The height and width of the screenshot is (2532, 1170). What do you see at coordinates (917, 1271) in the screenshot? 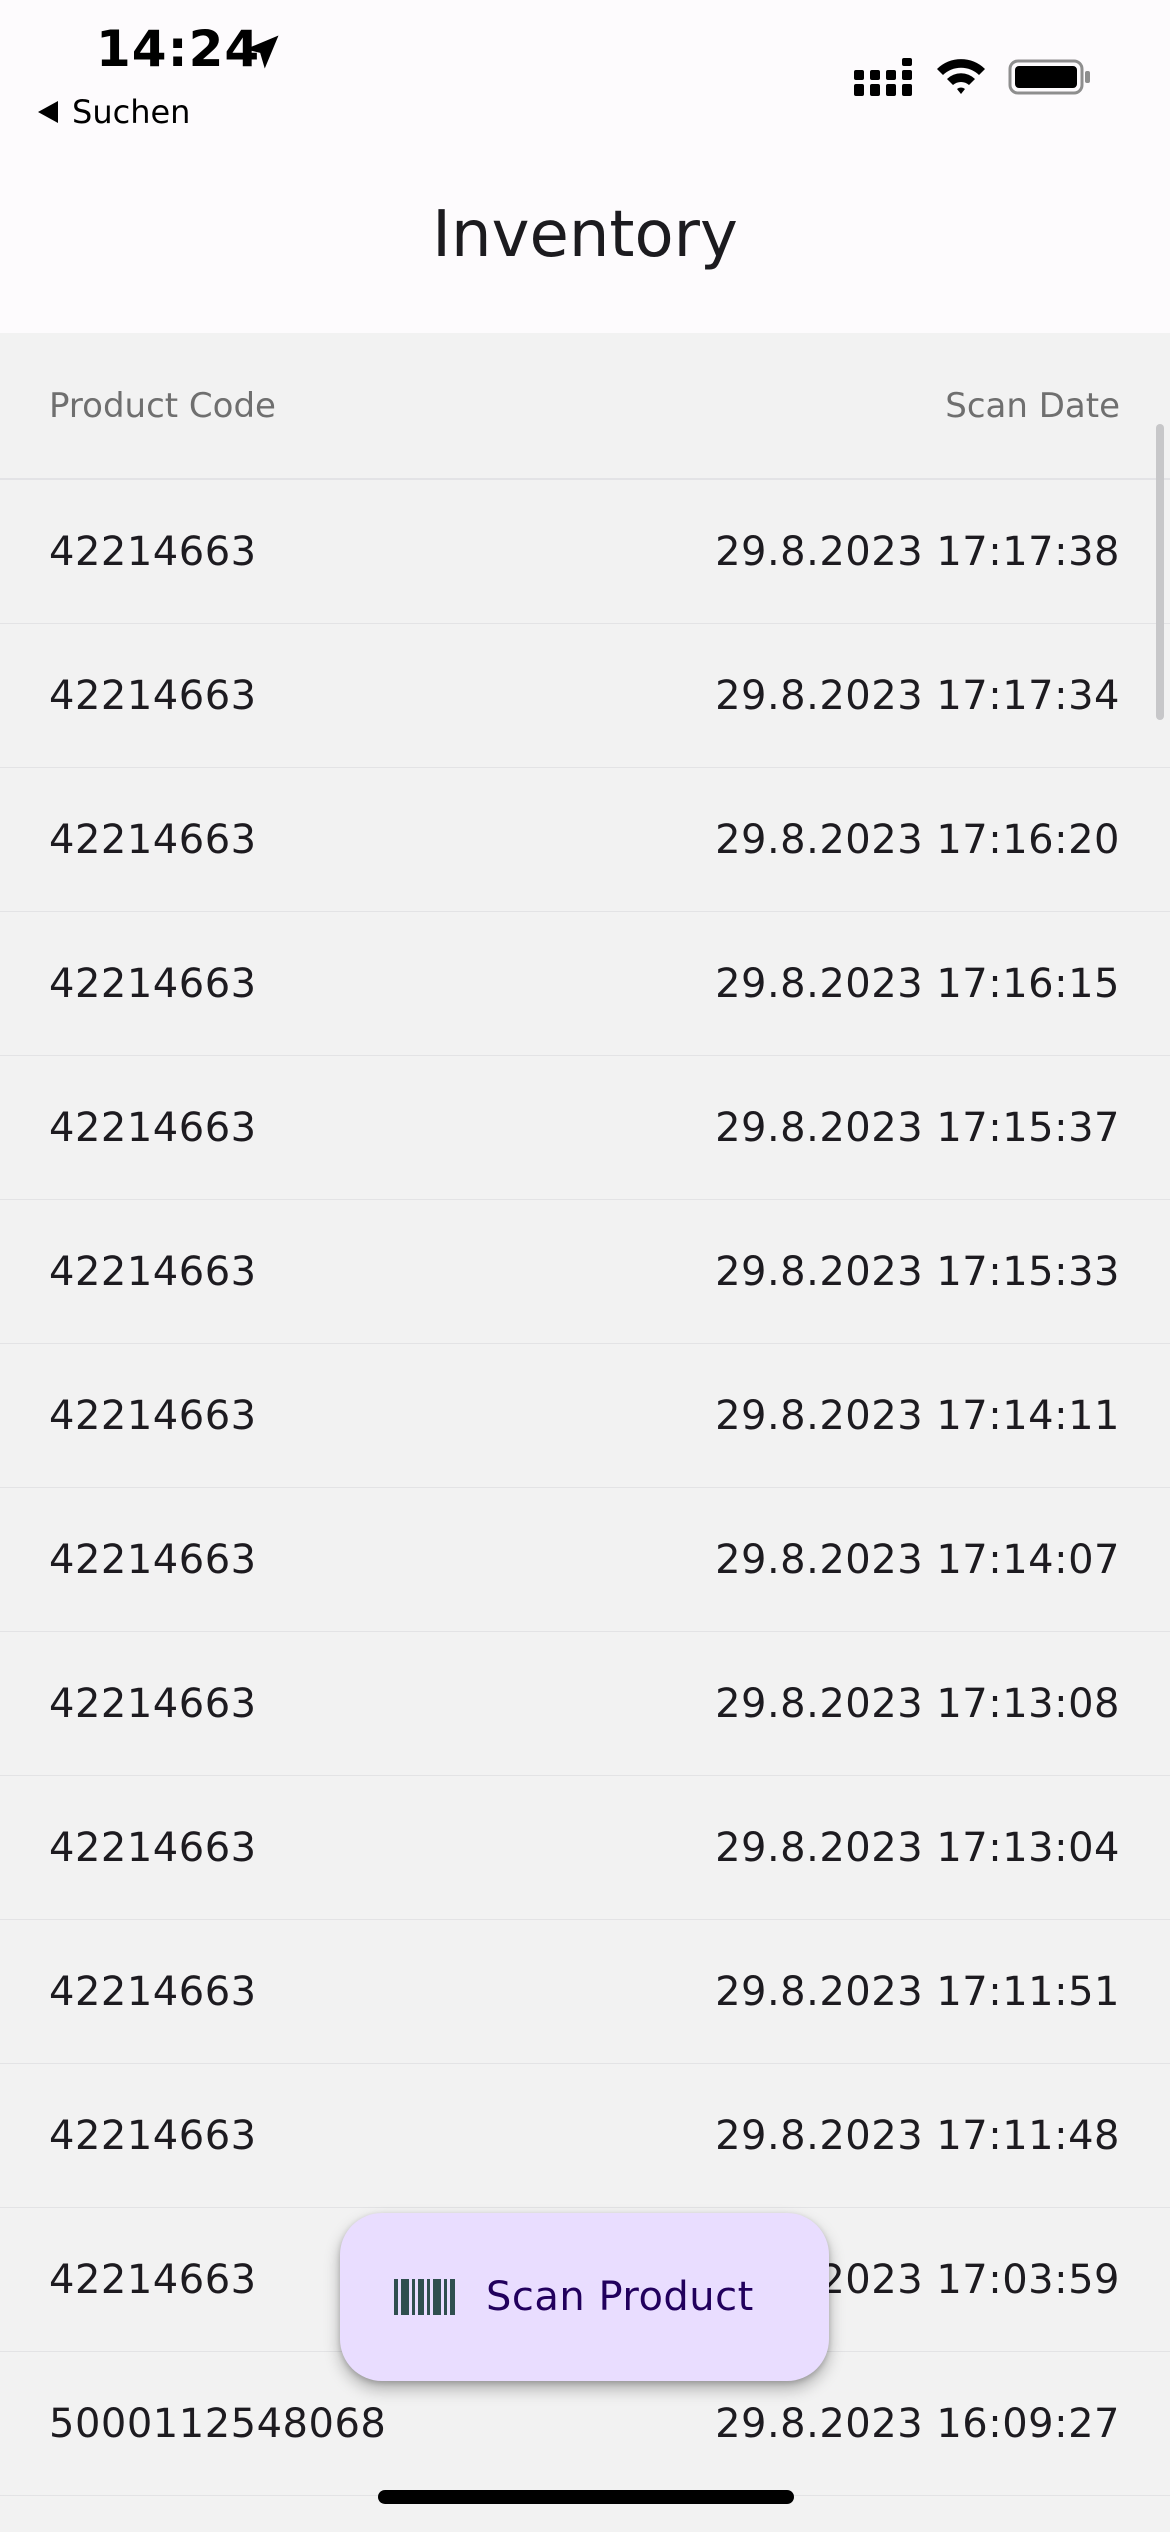
I see `scan-date-cell: 29.8.2023 17:15:33` at bounding box center [917, 1271].